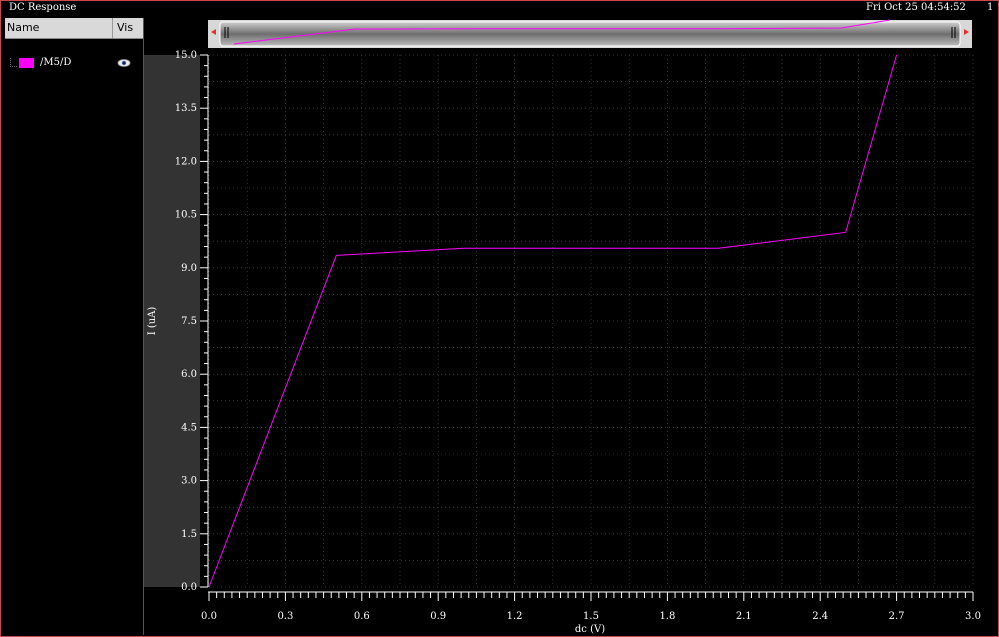  Describe the element at coordinates (186, 215) in the screenshot. I see `y-tick-label: 10.5` at that location.